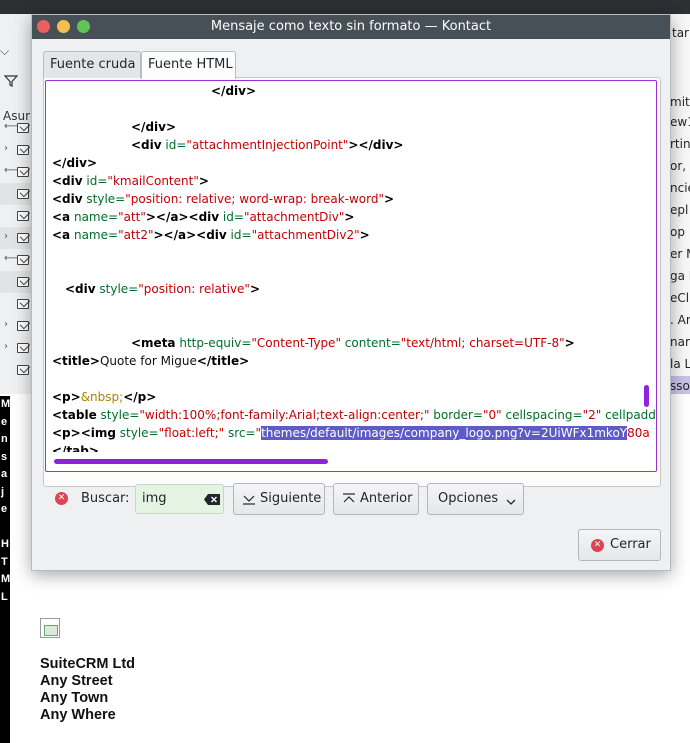 The width and height of the screenshot is (690, 743). Describe the element at coordinates (74, 698) in the screenshot. I see `address-line: Any Town` at that location.